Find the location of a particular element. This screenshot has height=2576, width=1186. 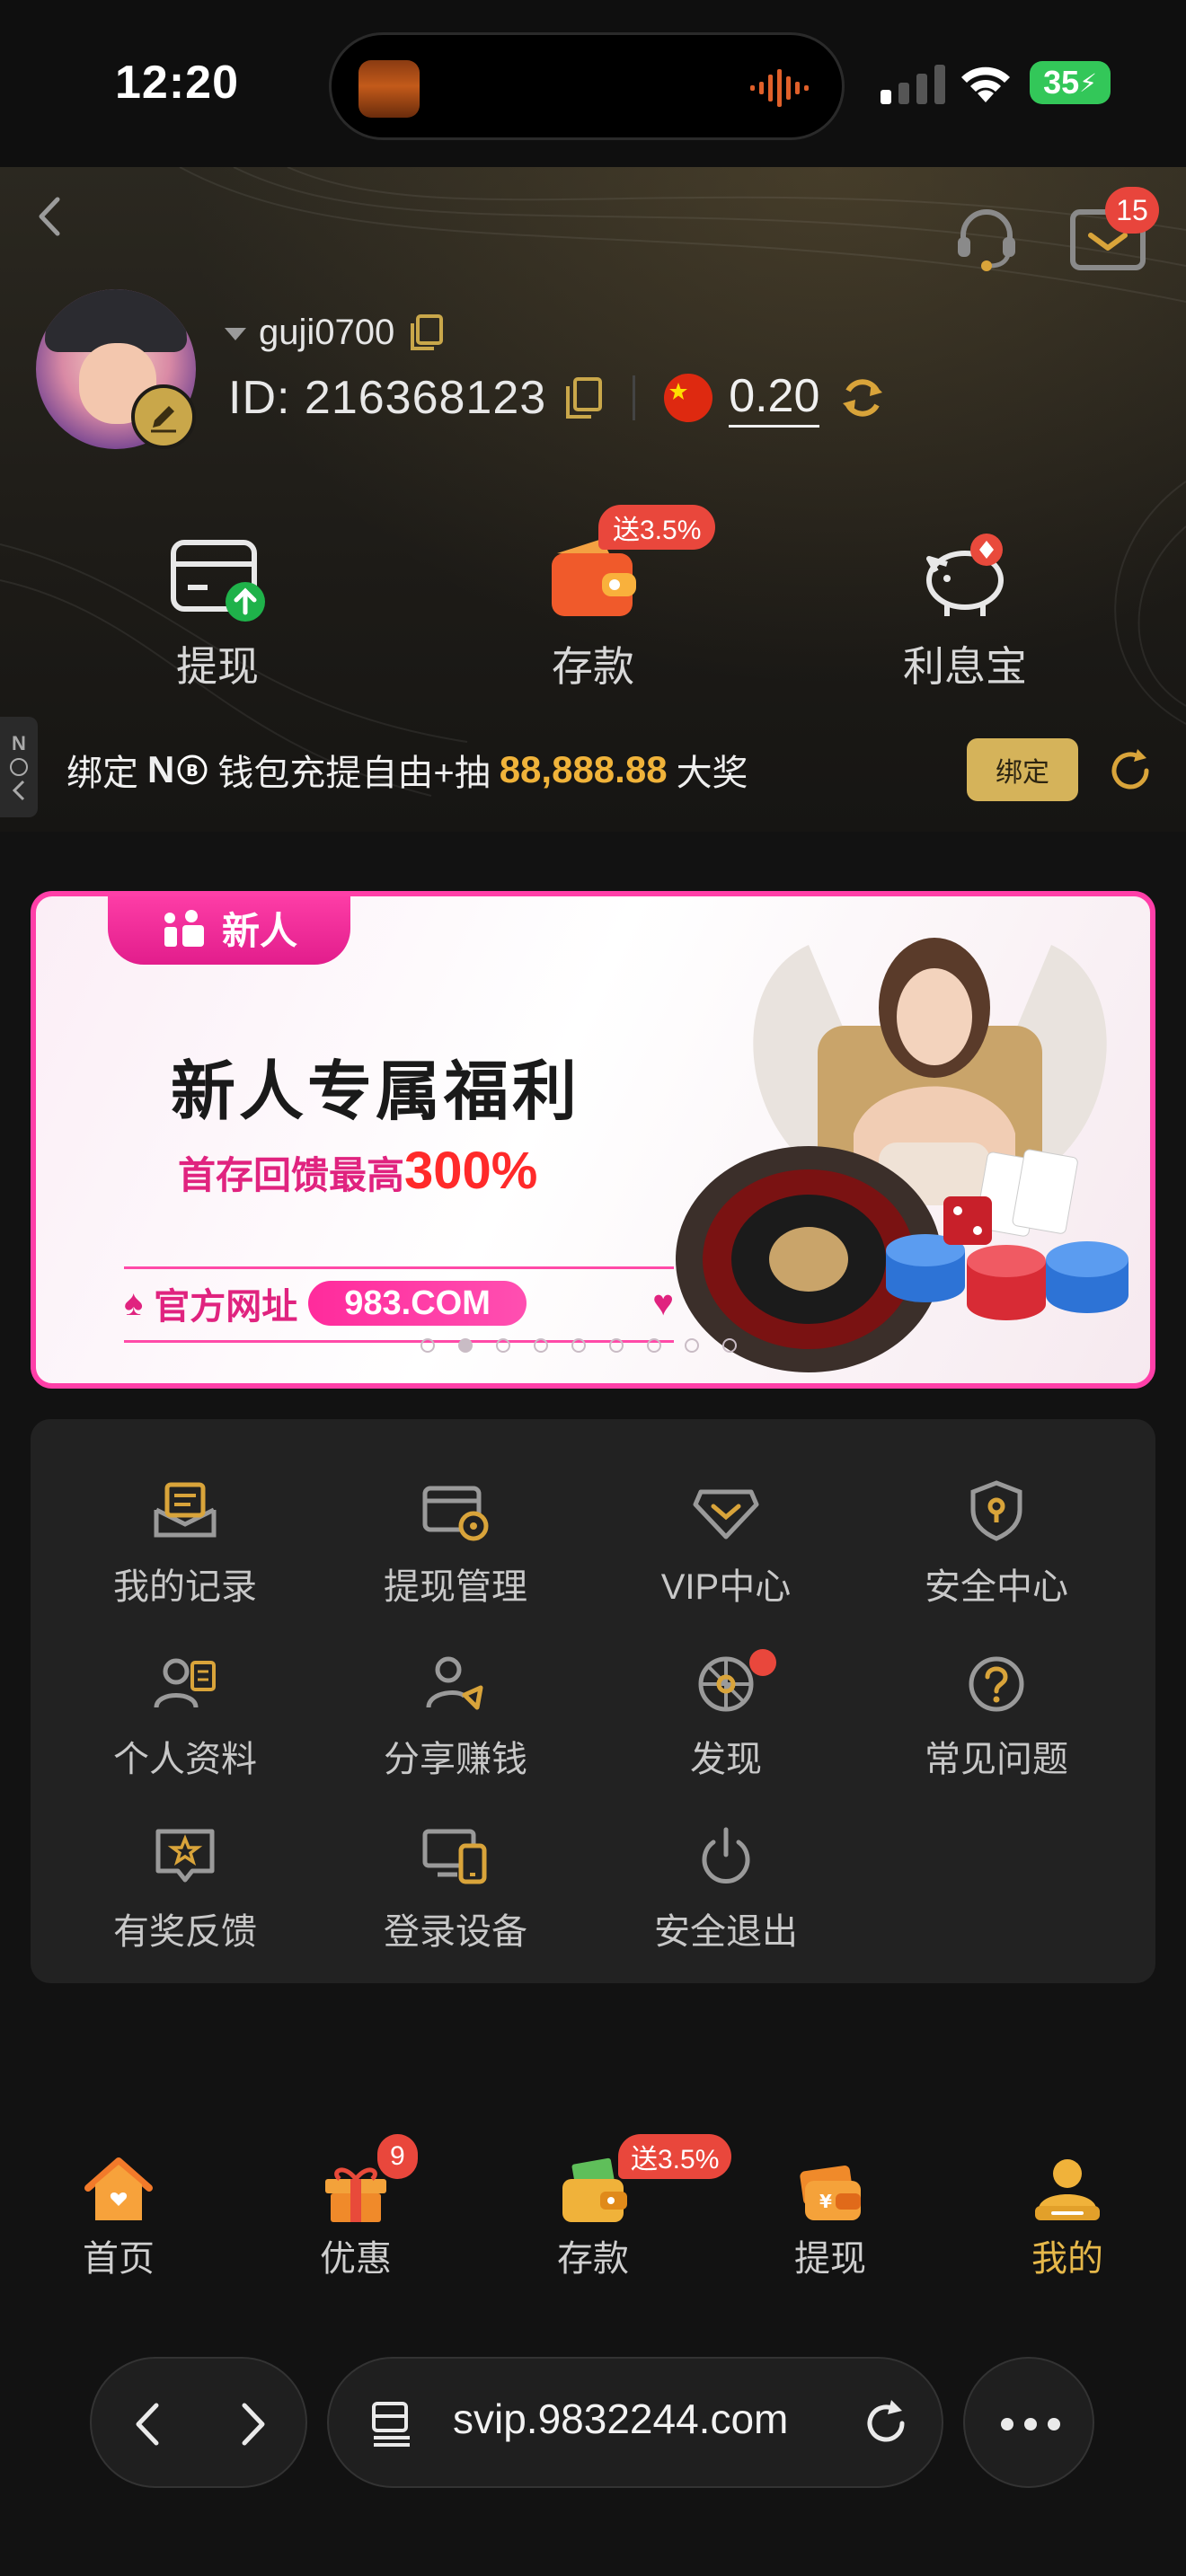

menu-label: 发现 is located at coordinates (726, 1759).